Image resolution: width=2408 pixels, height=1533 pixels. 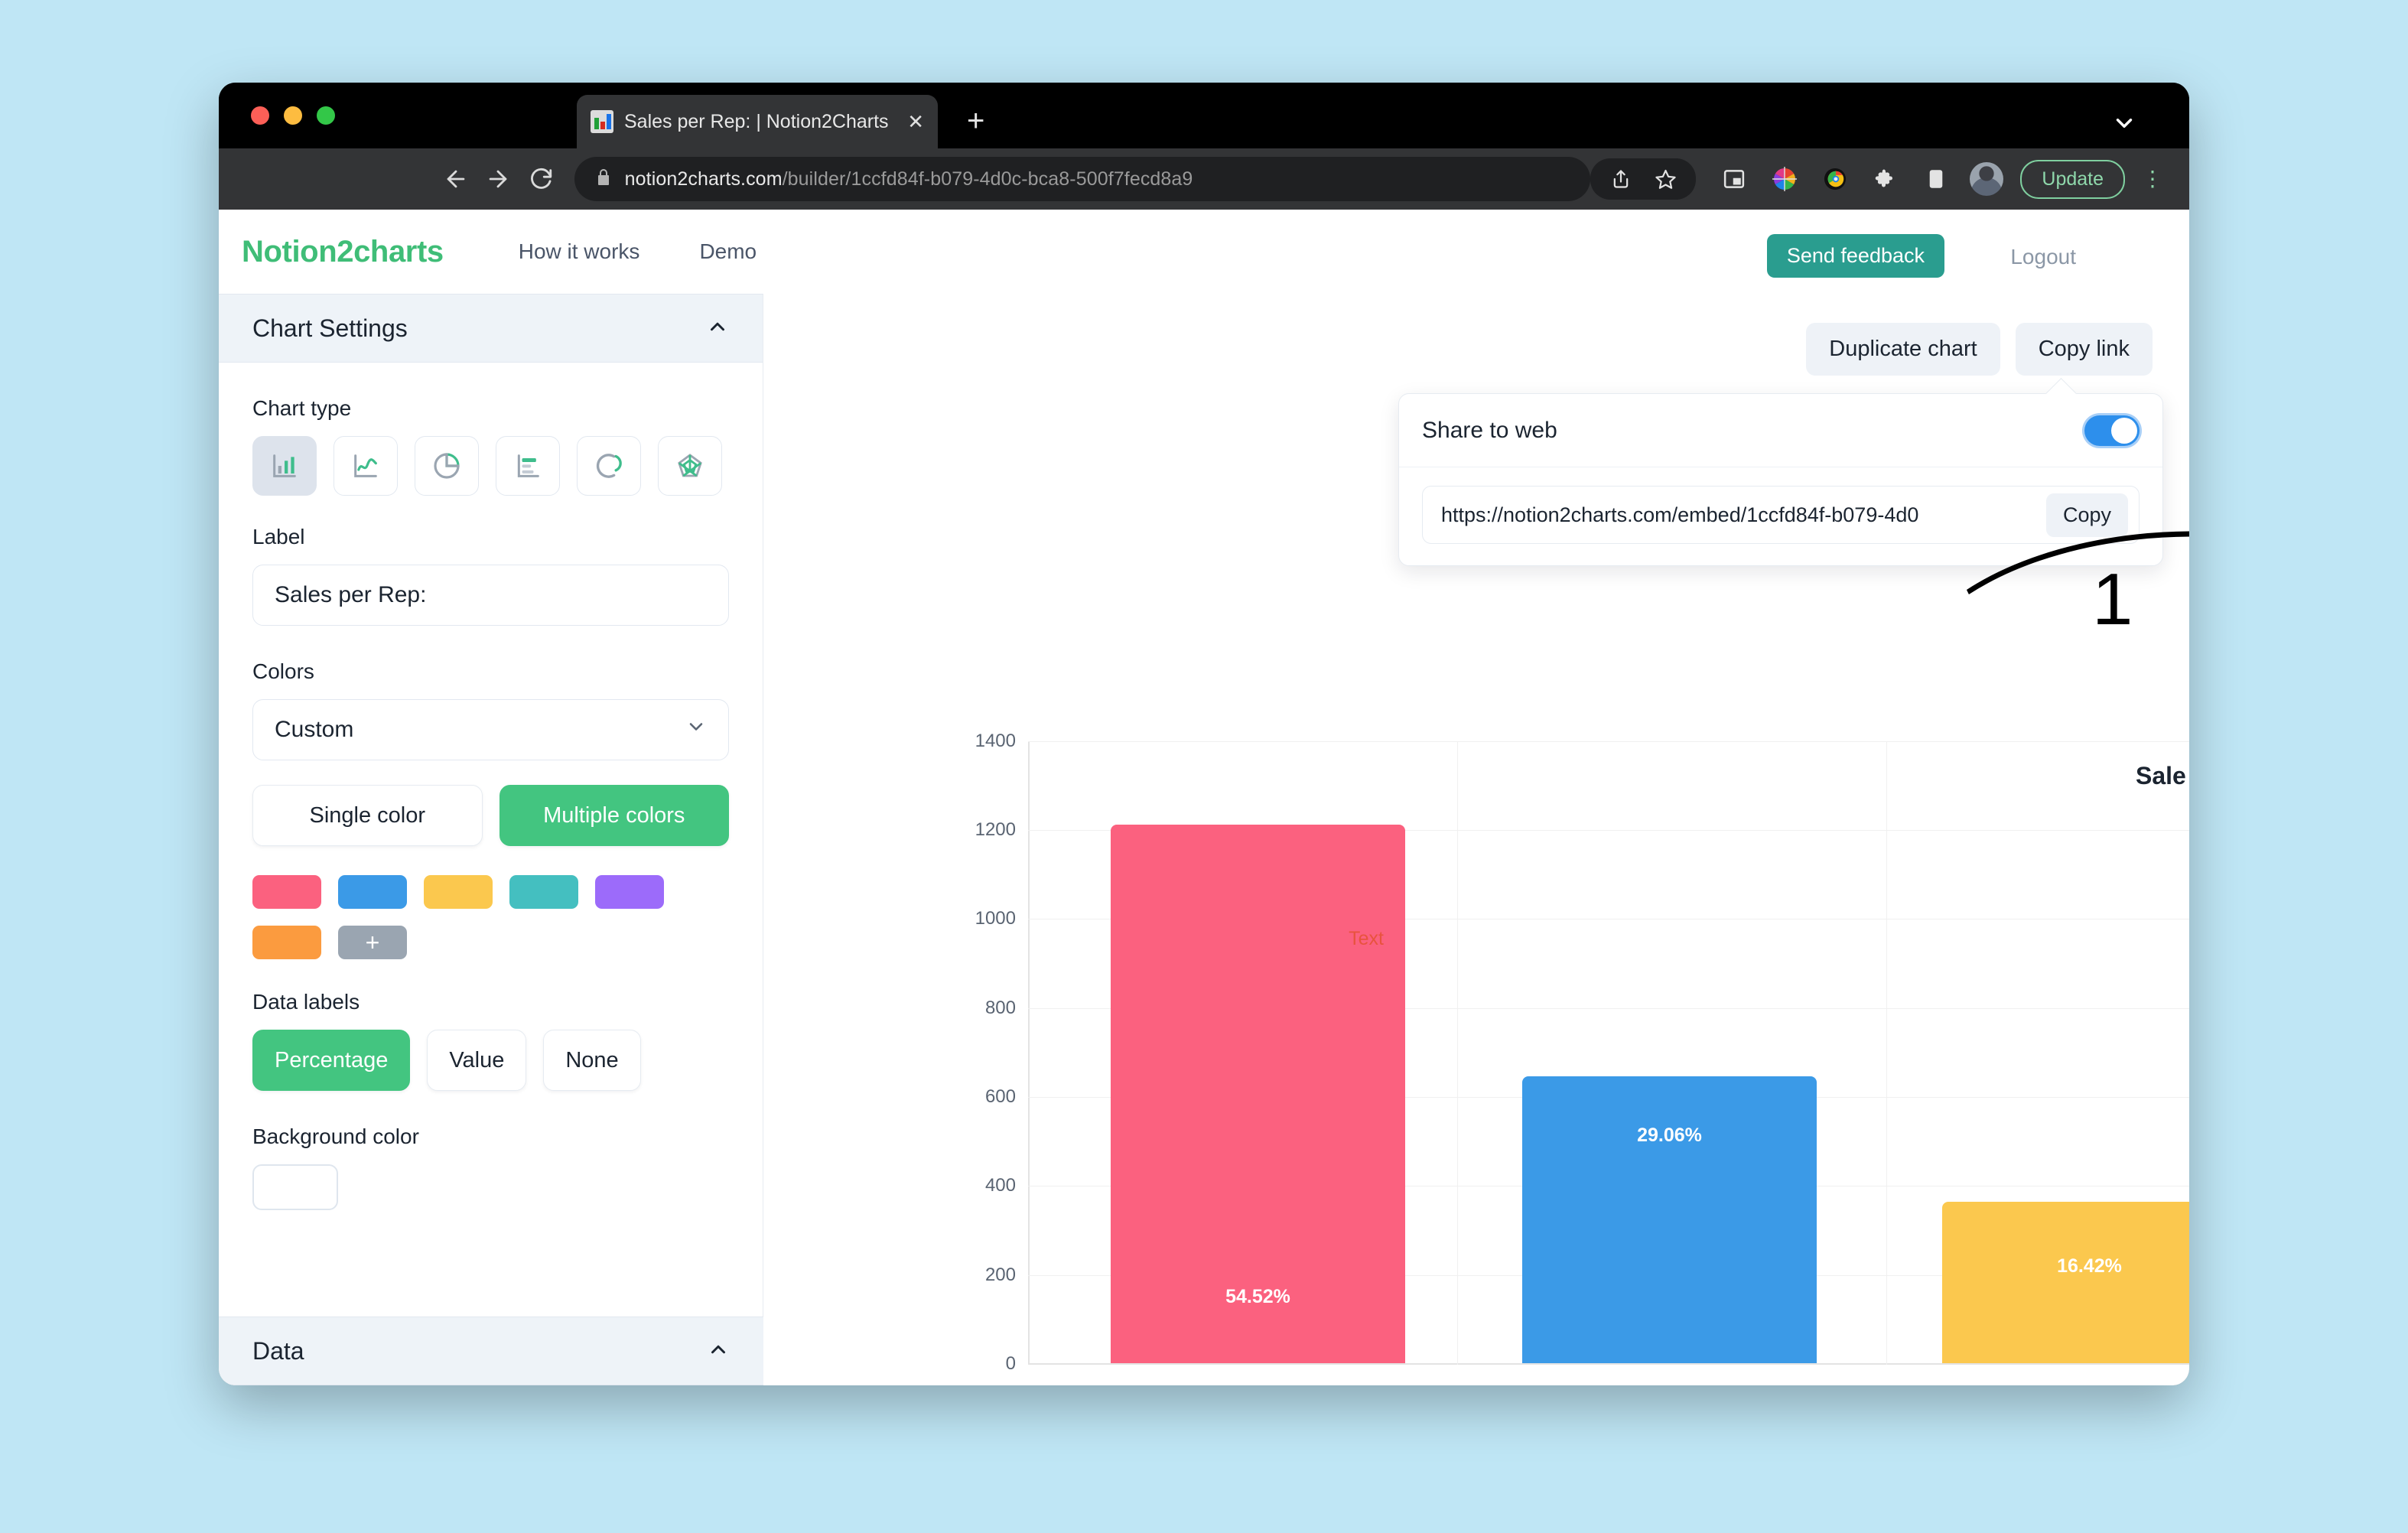 I want to click on y-axis-line, so click(x=1029, y=1053).